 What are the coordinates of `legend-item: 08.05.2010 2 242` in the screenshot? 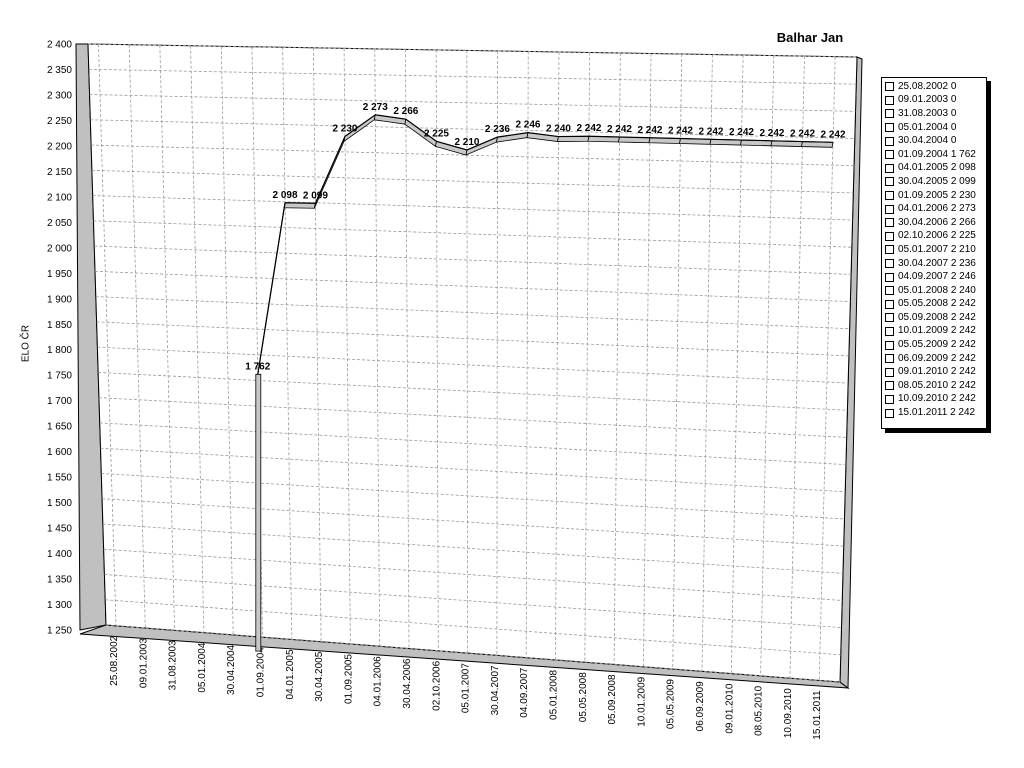 It's located at (935, 386).